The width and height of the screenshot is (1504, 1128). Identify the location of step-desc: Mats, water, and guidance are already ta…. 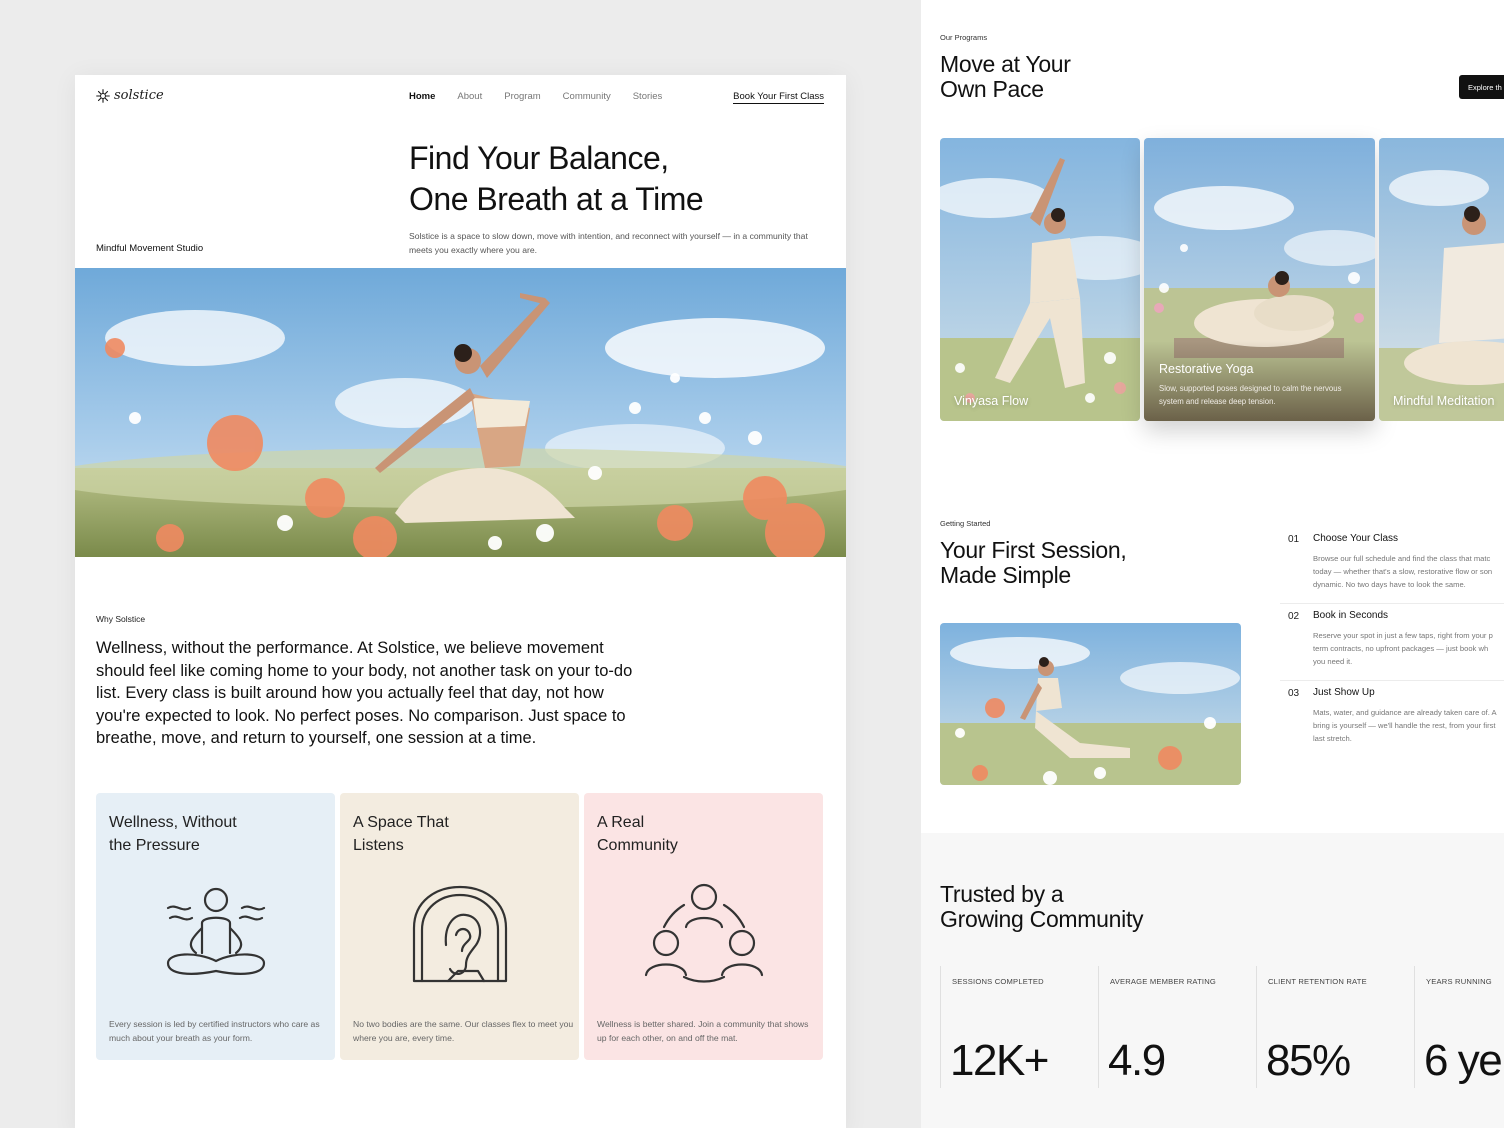
(1405, 725).